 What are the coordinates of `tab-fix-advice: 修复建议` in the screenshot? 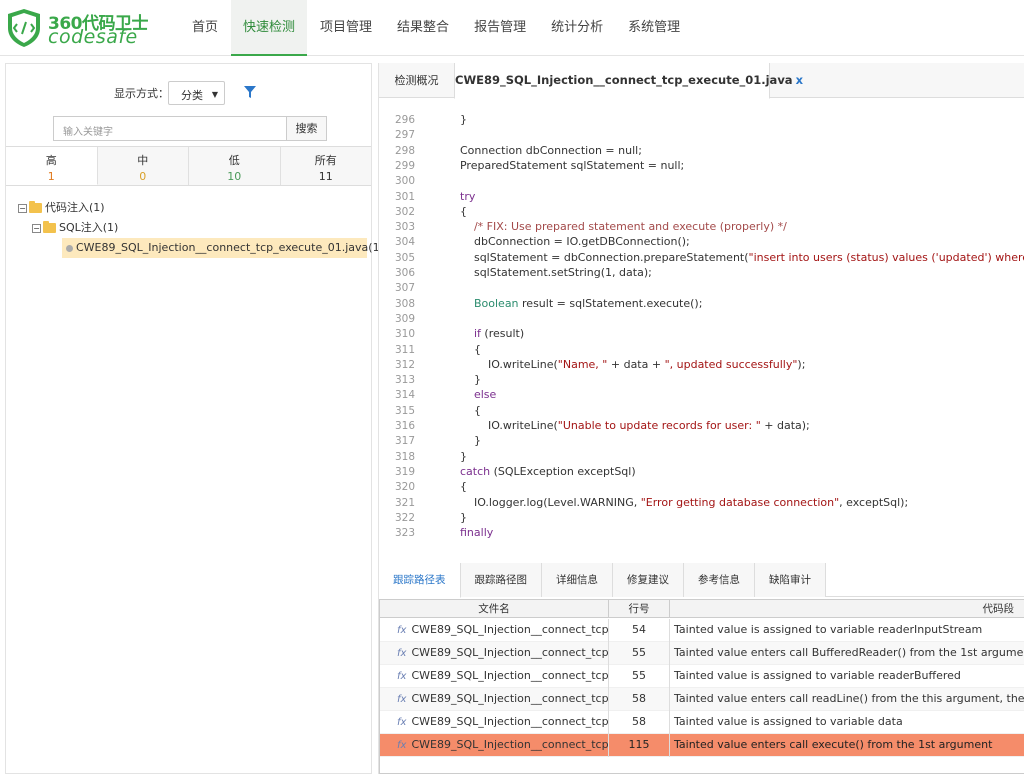 It's located at (648, 580).